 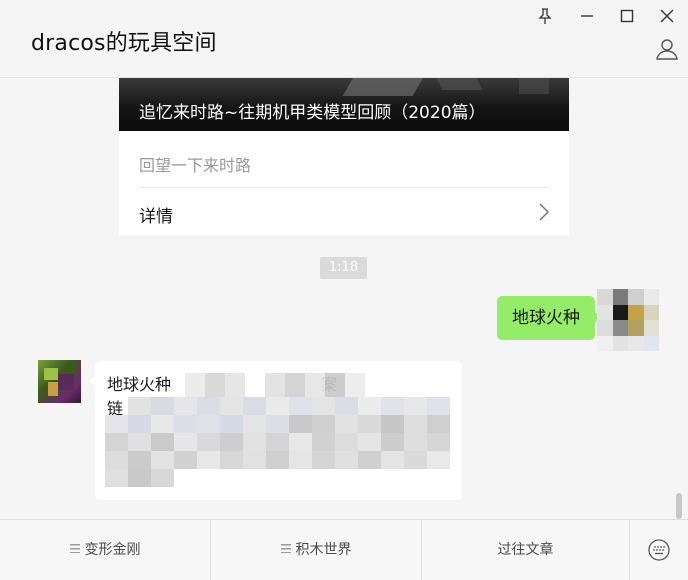 I want to click on article-description: 回望一下来时路, so click(x=195, y=165).